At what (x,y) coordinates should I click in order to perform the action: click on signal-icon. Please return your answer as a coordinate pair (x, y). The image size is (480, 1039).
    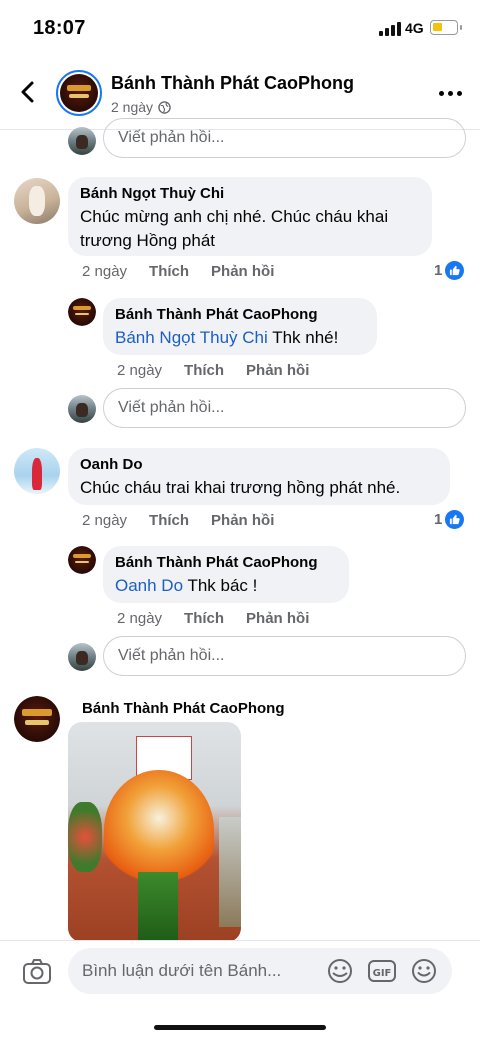
    Looking at the image, I should click on (390, 29).